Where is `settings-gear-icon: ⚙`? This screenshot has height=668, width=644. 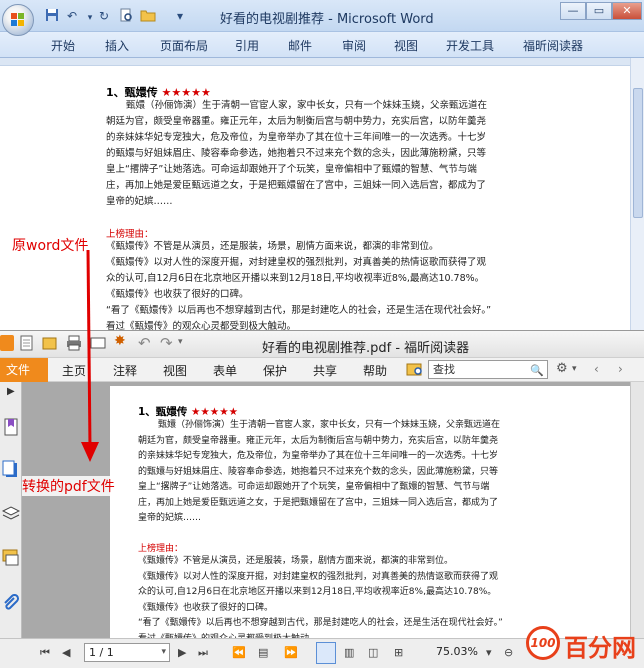 settings-gear-icon: ⚙ is located at coordinates (562, 368).